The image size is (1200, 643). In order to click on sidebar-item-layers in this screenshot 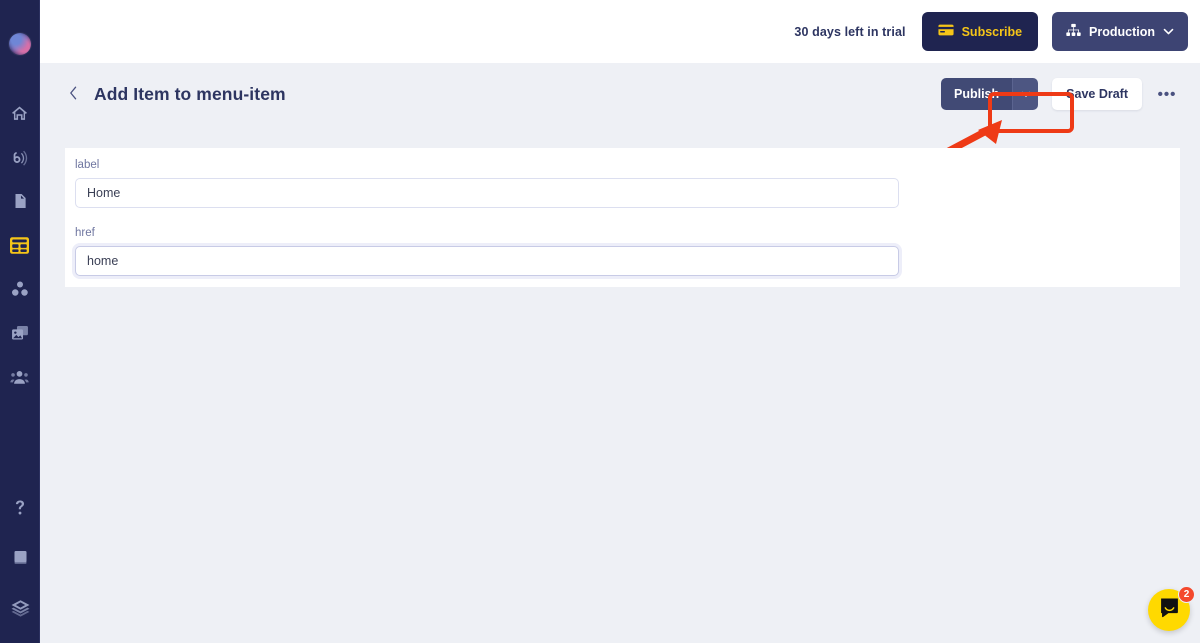, I will do `click(20, 607)`.